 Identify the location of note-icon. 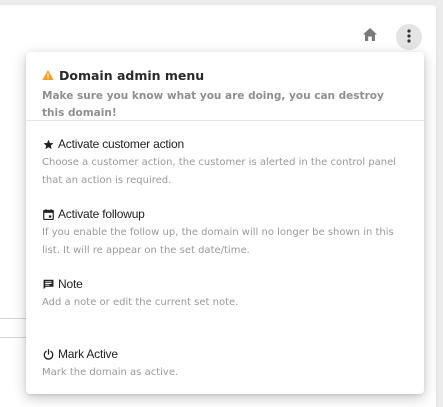
(48, 284).